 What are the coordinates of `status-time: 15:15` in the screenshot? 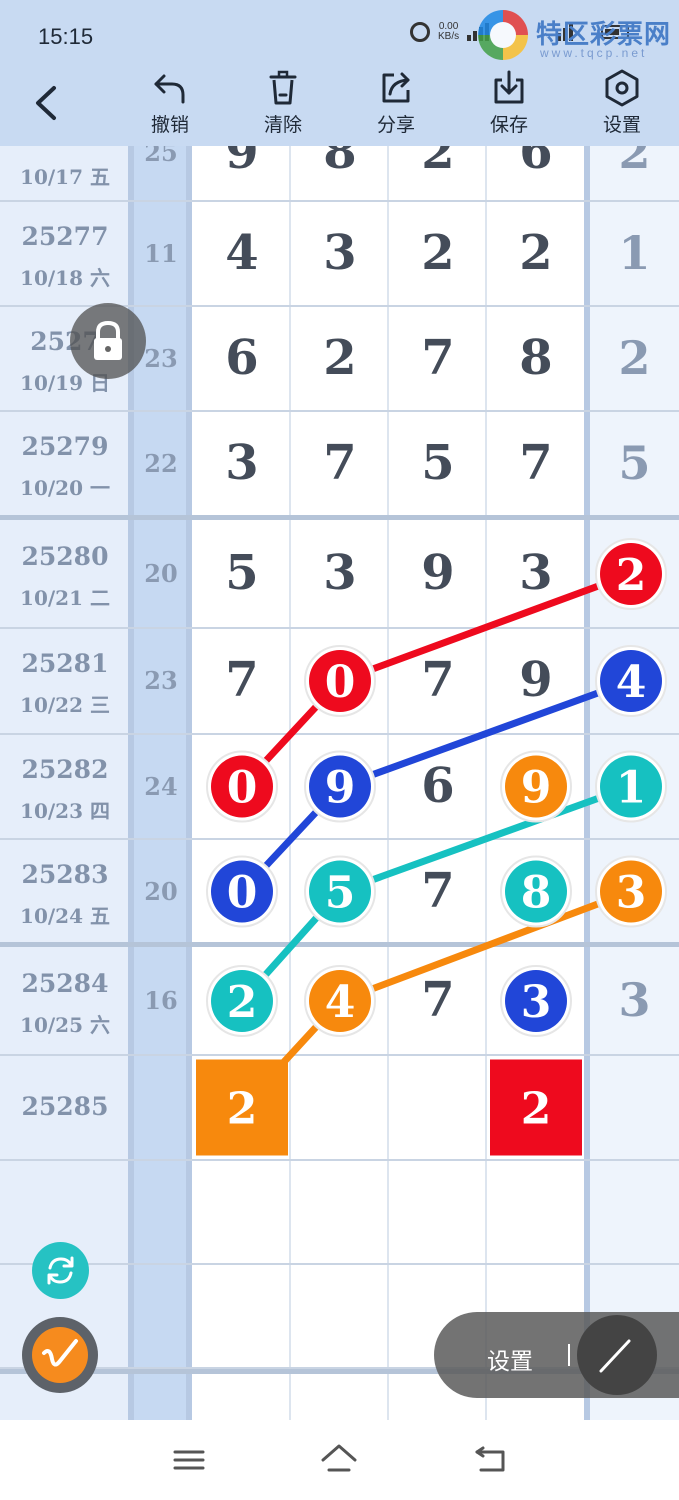 It's located at (66, 36).